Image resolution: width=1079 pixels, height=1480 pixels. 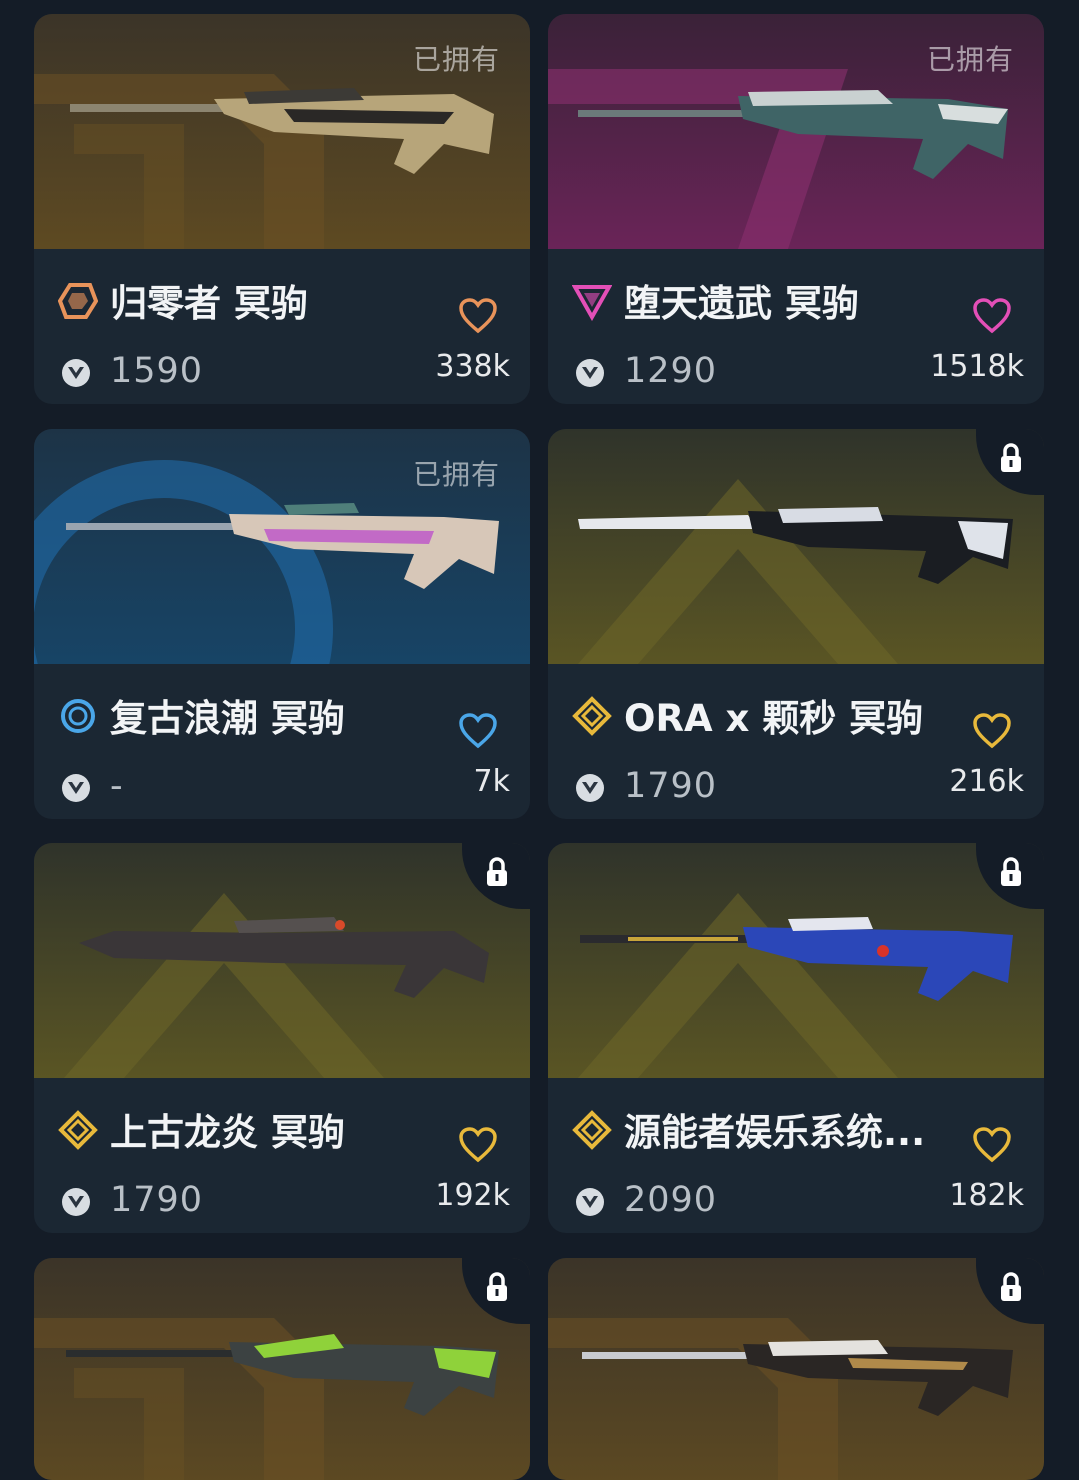 I want to click on like-count: 216k, so click(x=986, y=781).